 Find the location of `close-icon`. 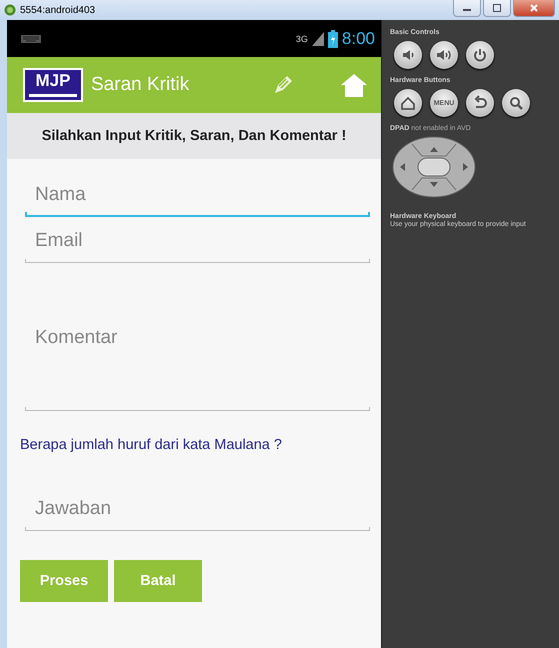

close-icon is located at coordinates (534, 8).